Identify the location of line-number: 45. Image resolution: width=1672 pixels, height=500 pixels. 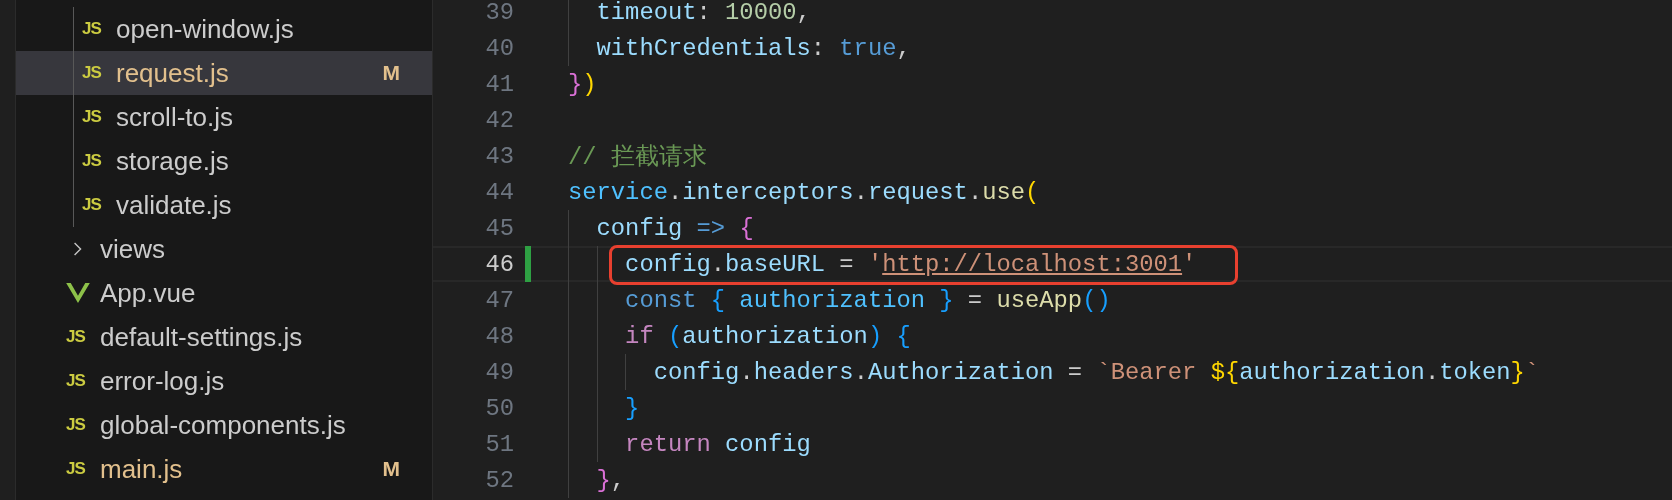
(499, 228).